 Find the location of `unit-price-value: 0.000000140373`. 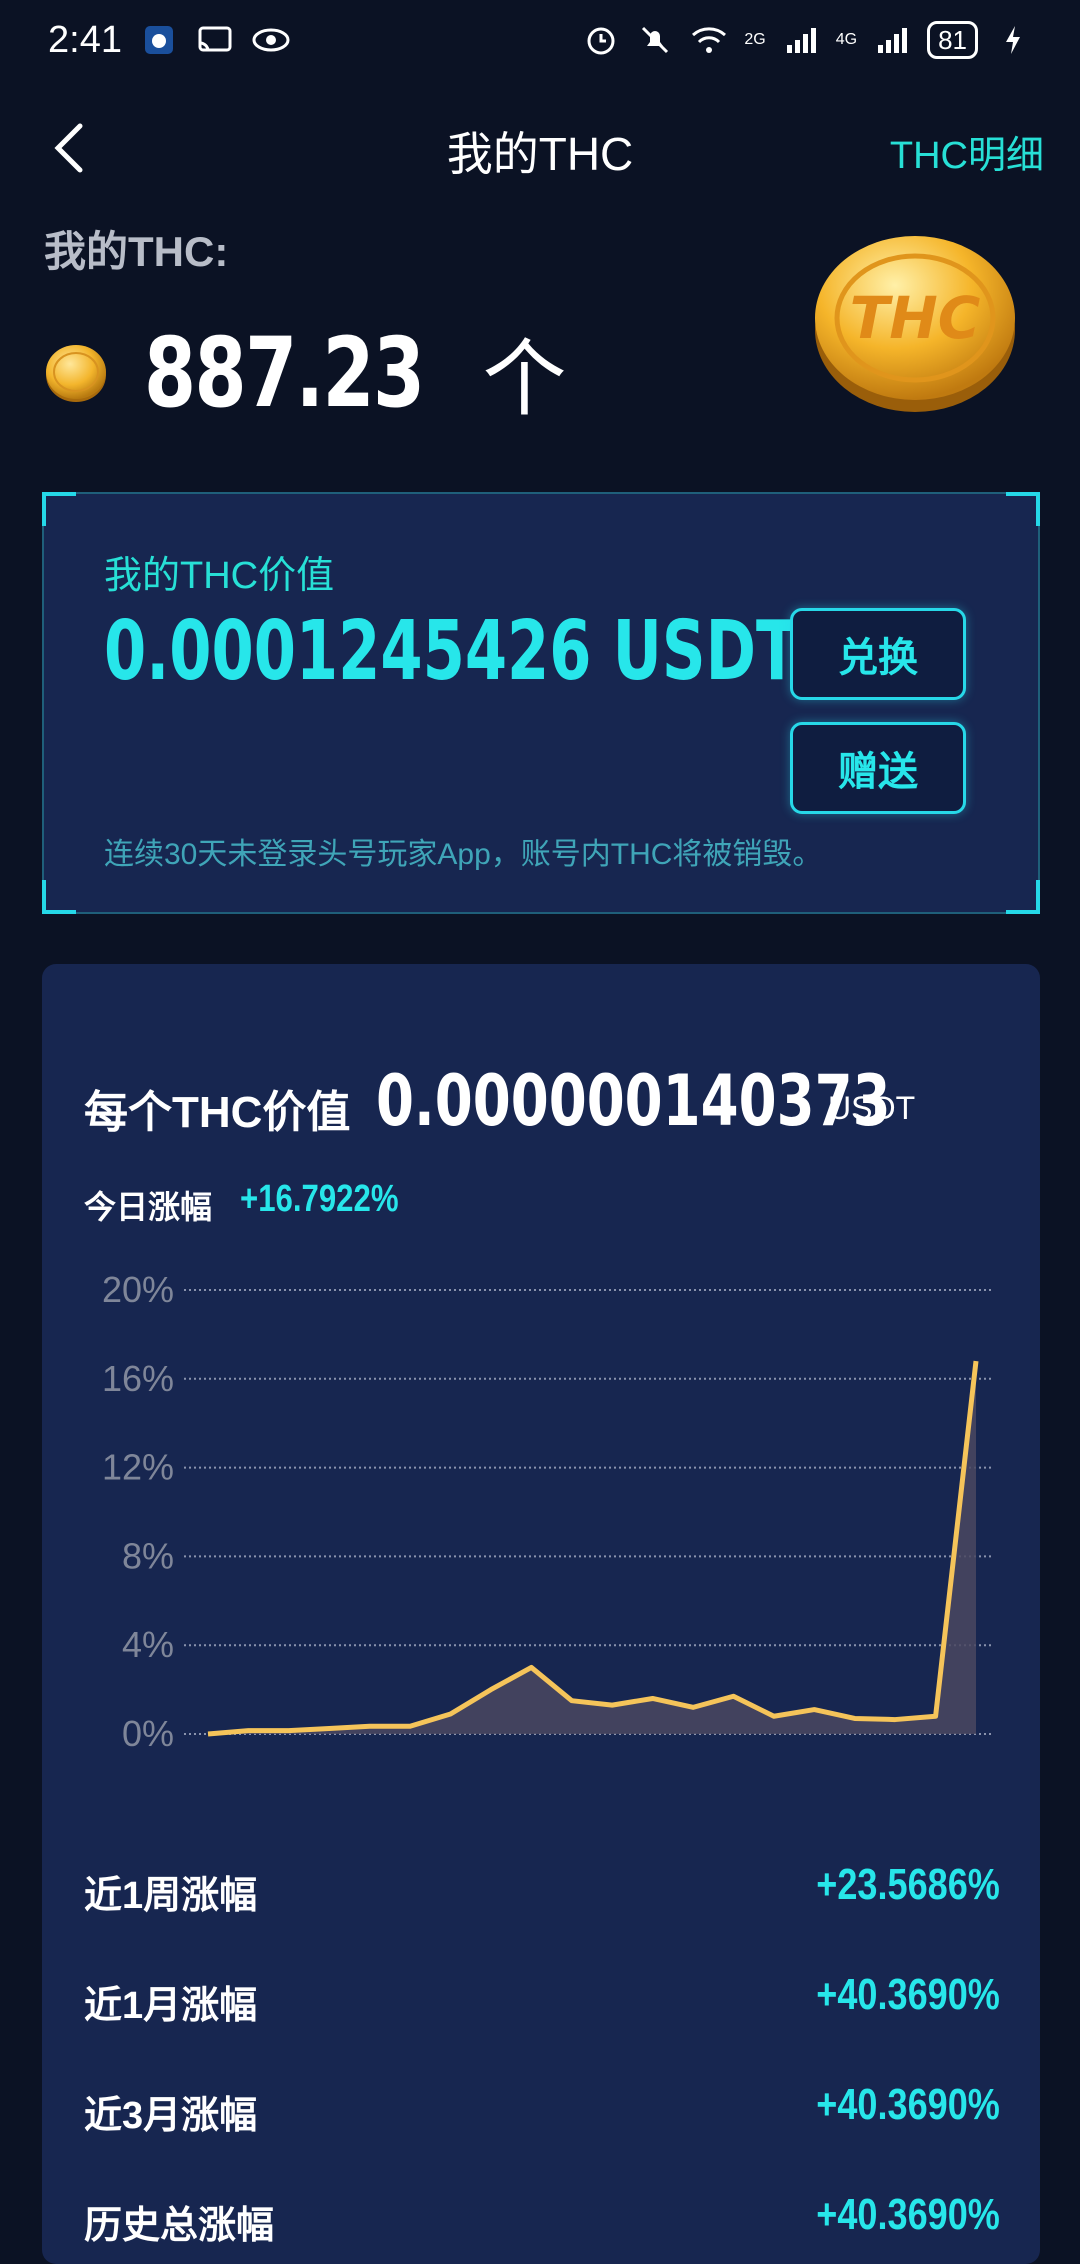

unit-price-value: 0.000000140373 is located at coordinates (633, 1101).